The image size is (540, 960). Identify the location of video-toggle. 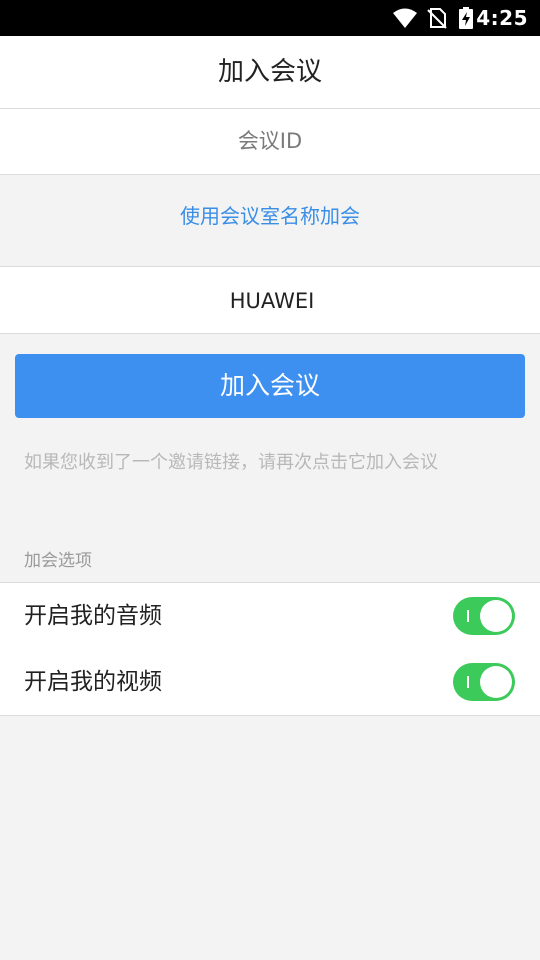
(484, 682).